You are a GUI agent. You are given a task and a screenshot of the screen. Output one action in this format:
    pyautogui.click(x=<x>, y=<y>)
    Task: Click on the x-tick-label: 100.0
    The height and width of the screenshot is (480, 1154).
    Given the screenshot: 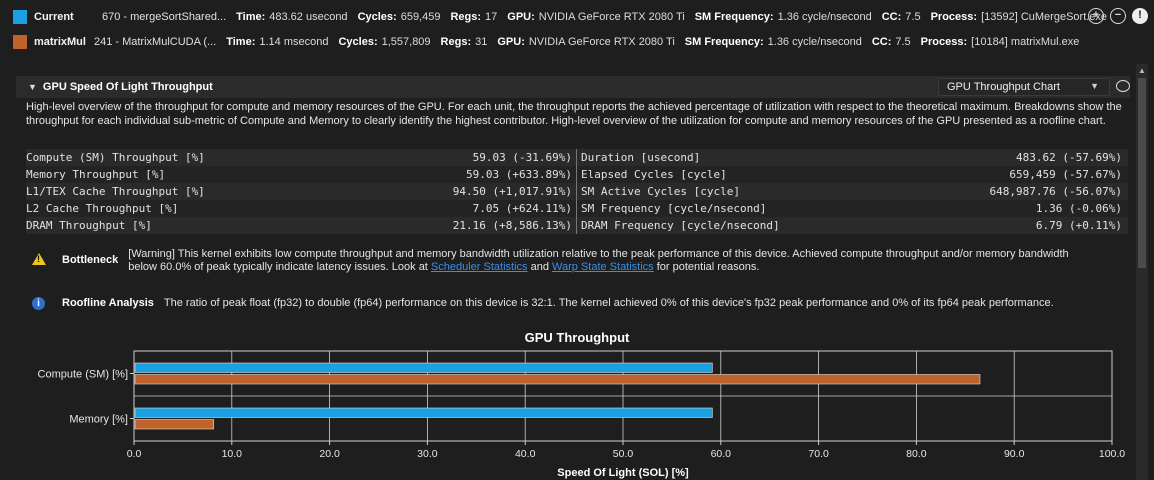 What is the action you would take?
    pyautogui.click(x=1112, y=454)
    